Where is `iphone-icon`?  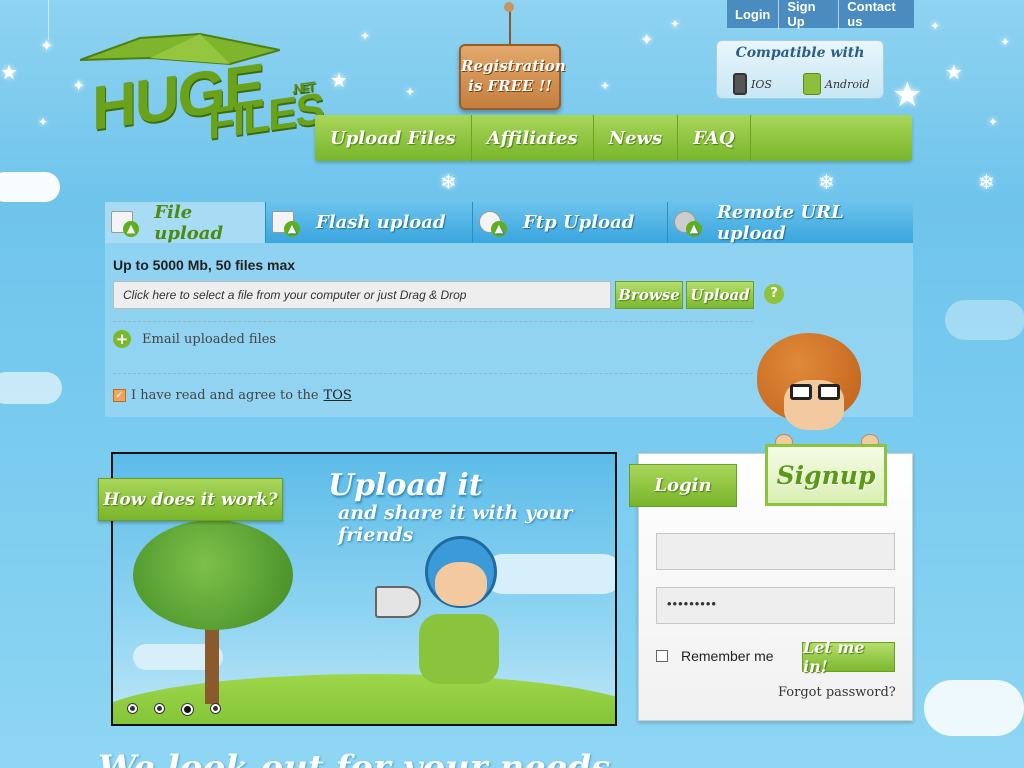
iphone-icon is located at coordinates (740, 84).